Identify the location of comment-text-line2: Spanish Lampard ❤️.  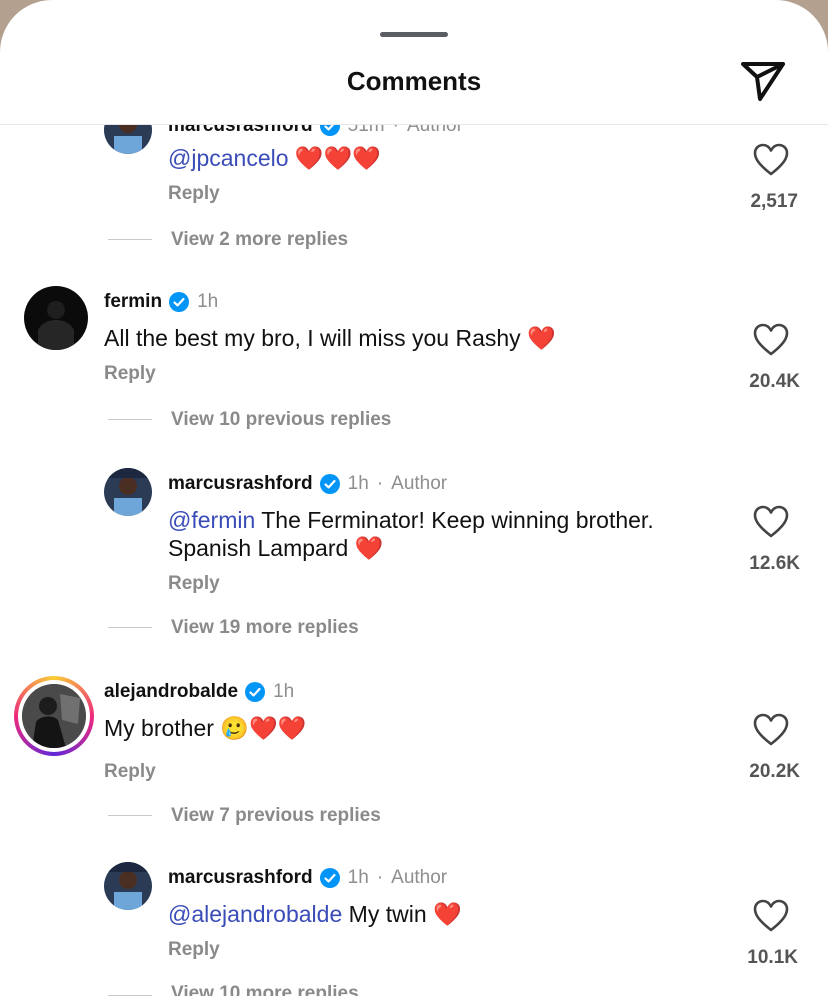
(276, 548).